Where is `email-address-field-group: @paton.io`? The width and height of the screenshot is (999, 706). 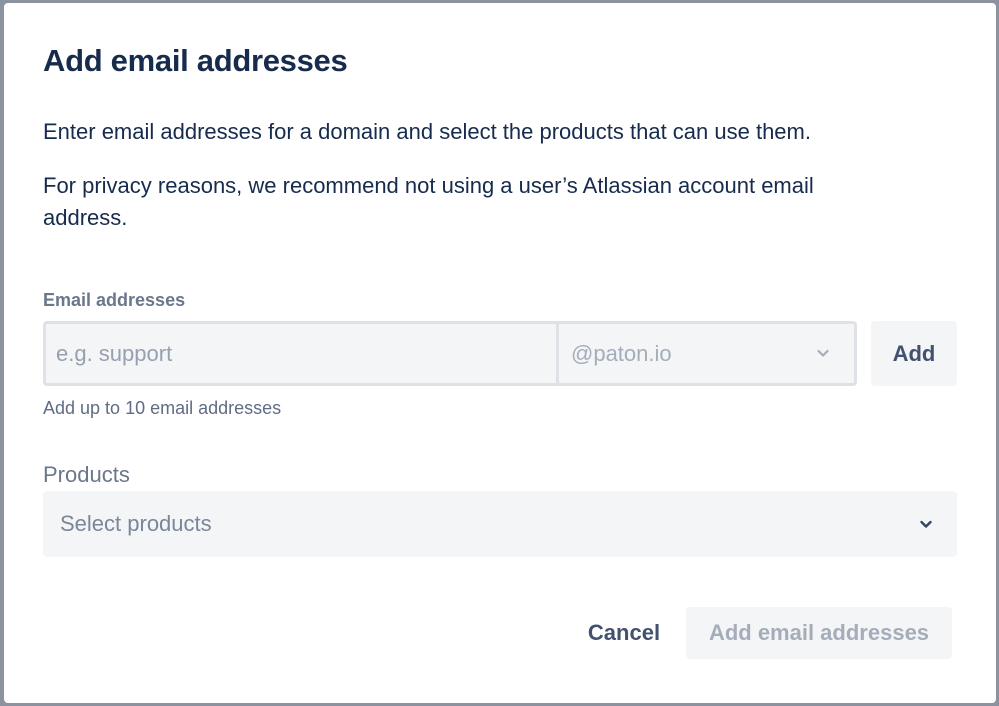
email-address-field-group: @paton.io is located at coordinates (450, 353).